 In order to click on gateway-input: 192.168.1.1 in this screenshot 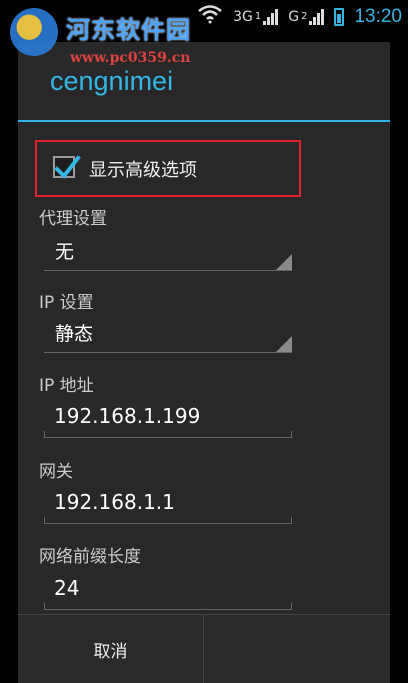, I will do `click(168, 504)`.